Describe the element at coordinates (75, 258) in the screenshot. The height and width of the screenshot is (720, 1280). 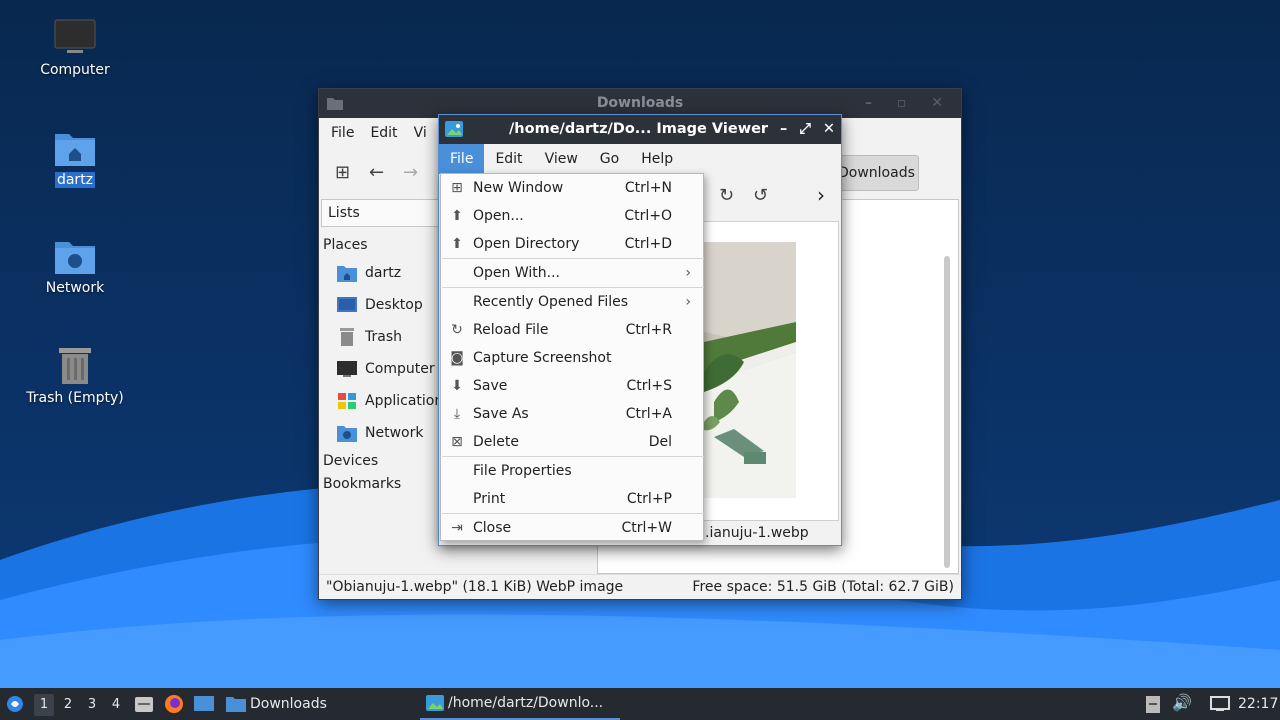
I see `network-folder-icon` at that location.